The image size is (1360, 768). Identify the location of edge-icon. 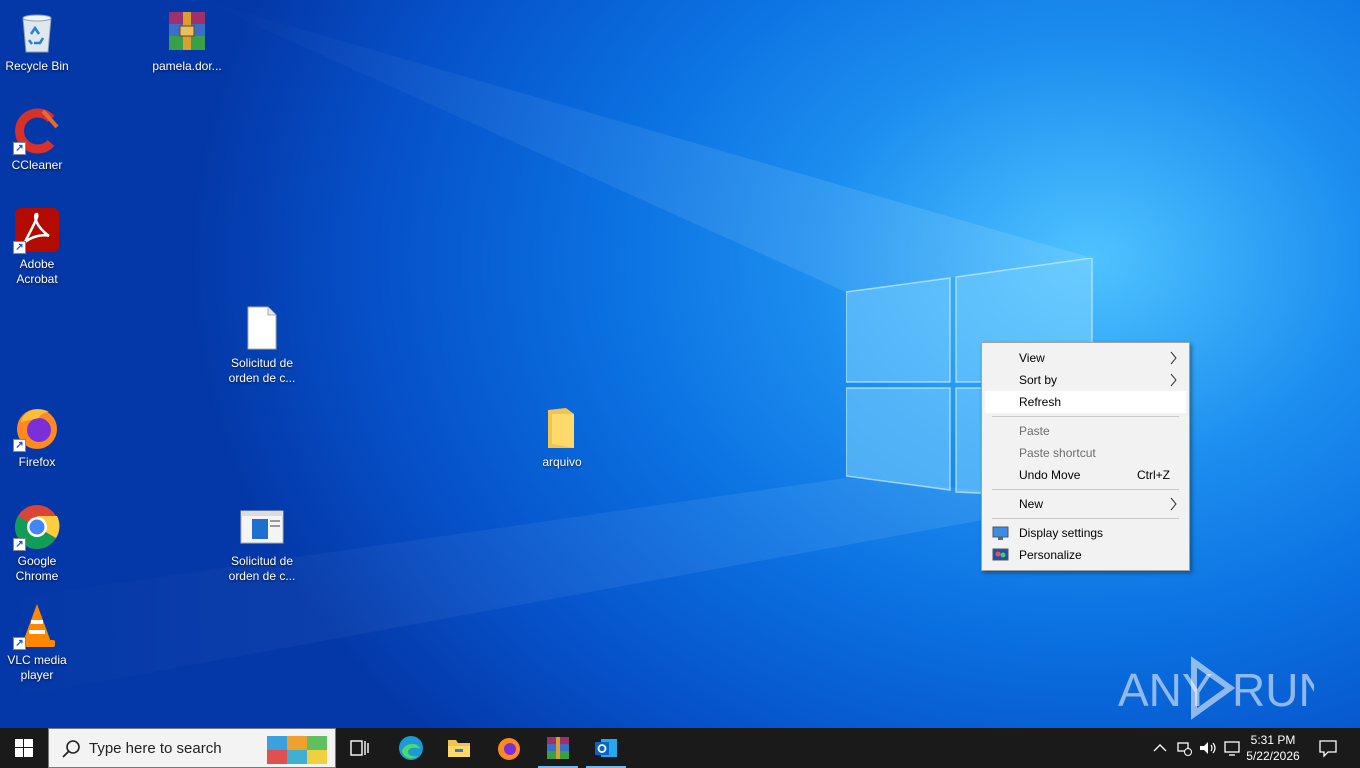
(411, 748).